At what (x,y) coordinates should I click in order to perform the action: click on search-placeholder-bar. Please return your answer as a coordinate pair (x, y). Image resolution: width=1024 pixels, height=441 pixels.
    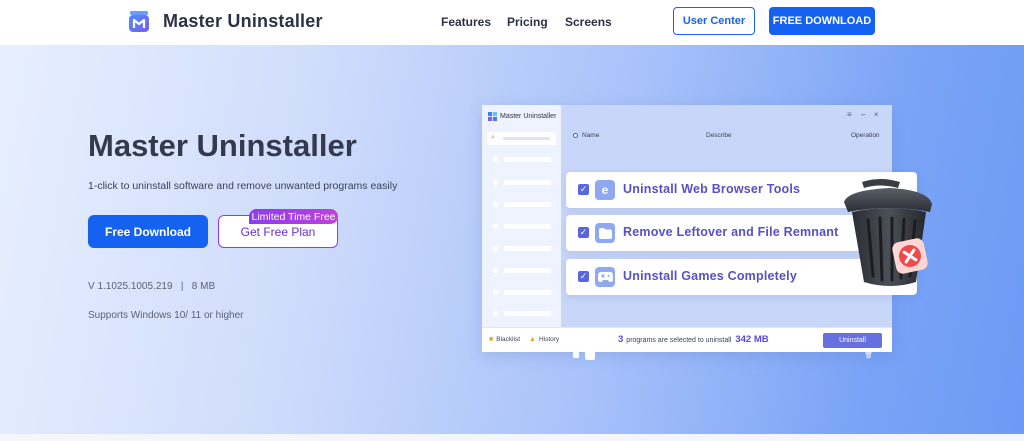
    Looking at the image, I should click on (526, 138).